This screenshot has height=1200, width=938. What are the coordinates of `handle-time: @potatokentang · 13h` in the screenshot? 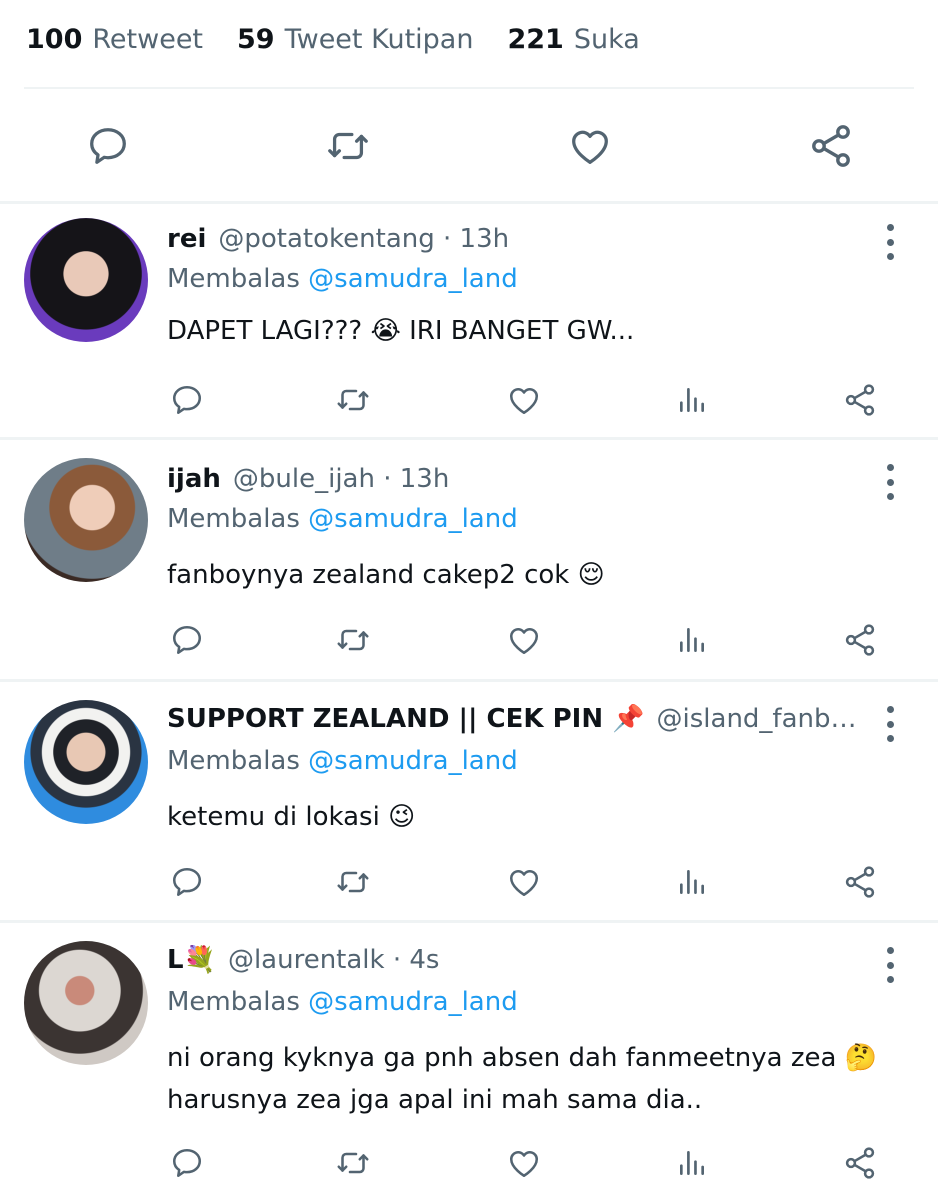 It's located at (363, 239).